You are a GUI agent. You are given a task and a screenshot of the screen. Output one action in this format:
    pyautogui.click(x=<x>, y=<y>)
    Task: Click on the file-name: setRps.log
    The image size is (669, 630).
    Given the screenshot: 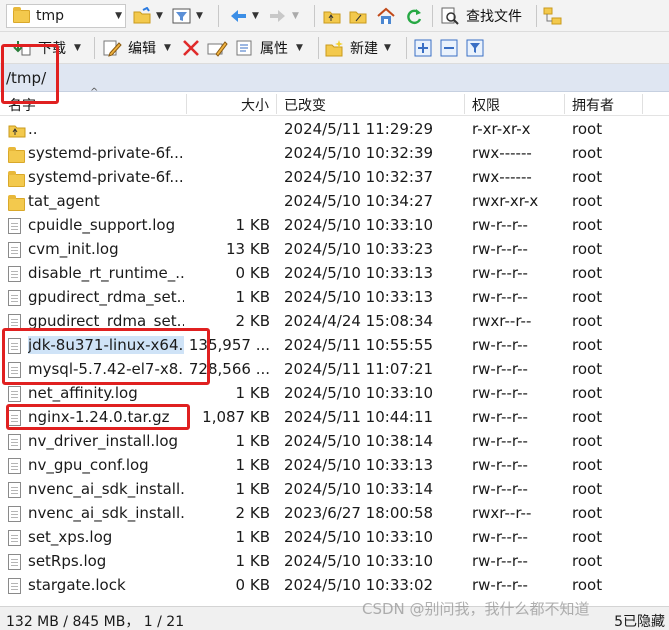 What is the action you would take?
    pyautogui.click(x=106, y=561)
    